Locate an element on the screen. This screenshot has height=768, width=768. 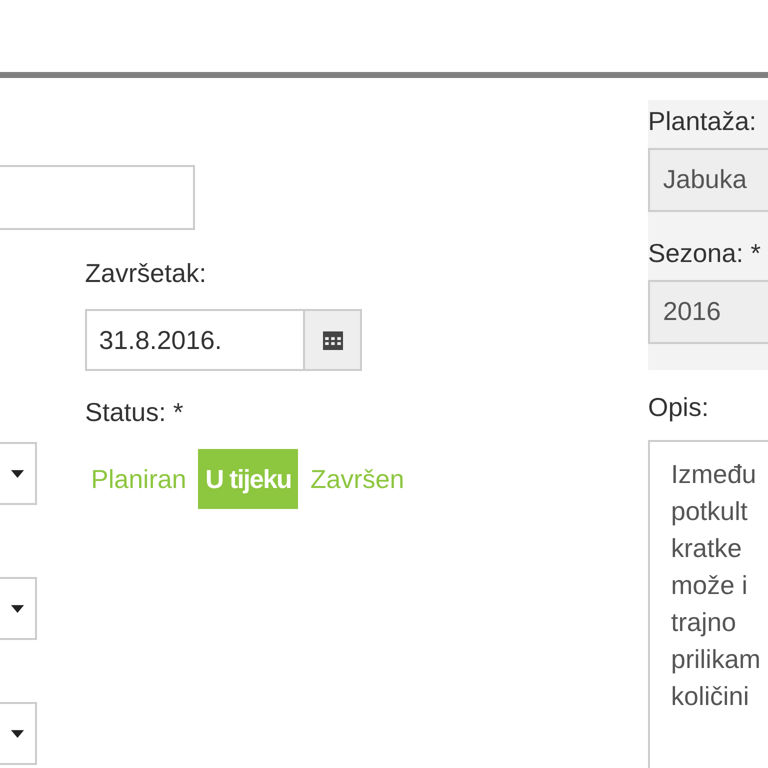
field-label: Sezona: * is located at coordinates (705, 253).